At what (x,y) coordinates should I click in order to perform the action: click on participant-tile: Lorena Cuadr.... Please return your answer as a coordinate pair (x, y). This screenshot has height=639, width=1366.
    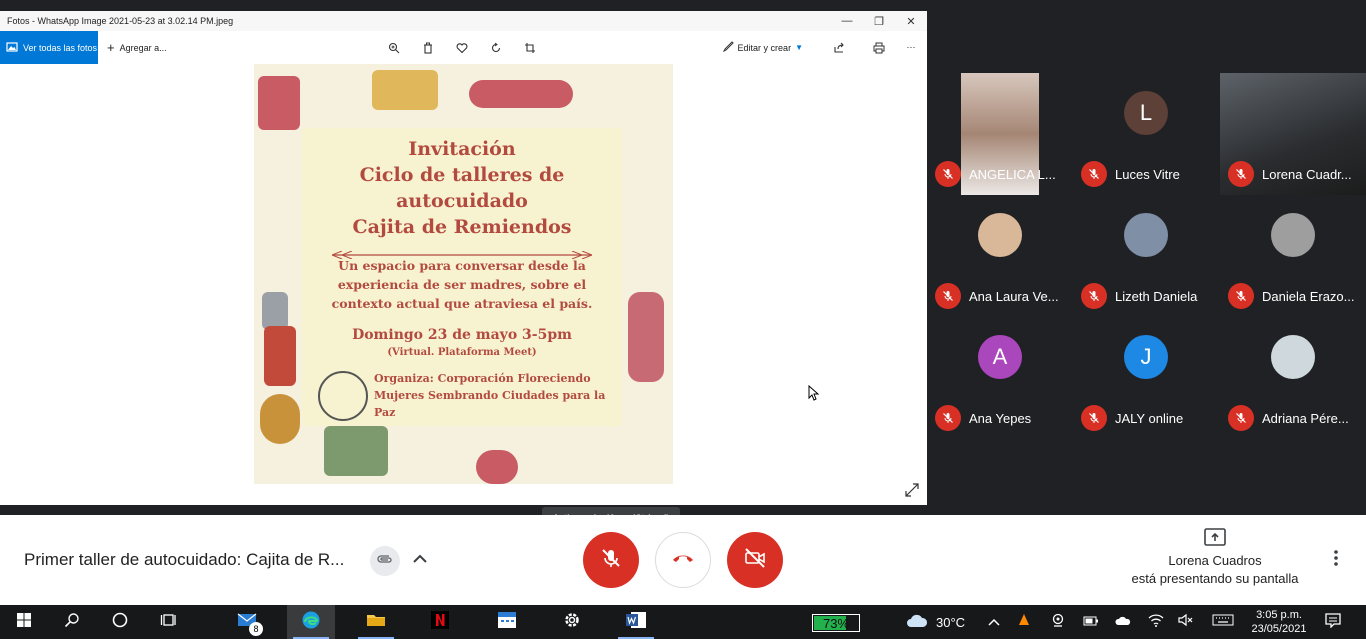
    Looking at the image, I should click on (1293, 134).